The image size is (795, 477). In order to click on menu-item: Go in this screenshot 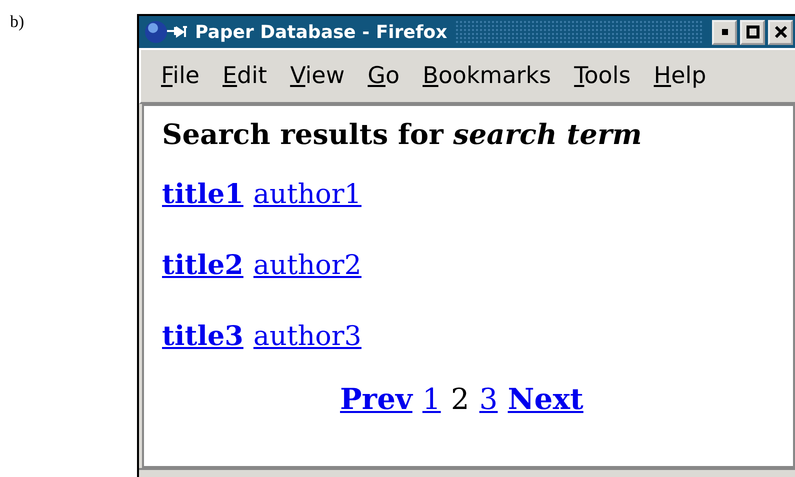, I will do `click(384, 76)`.